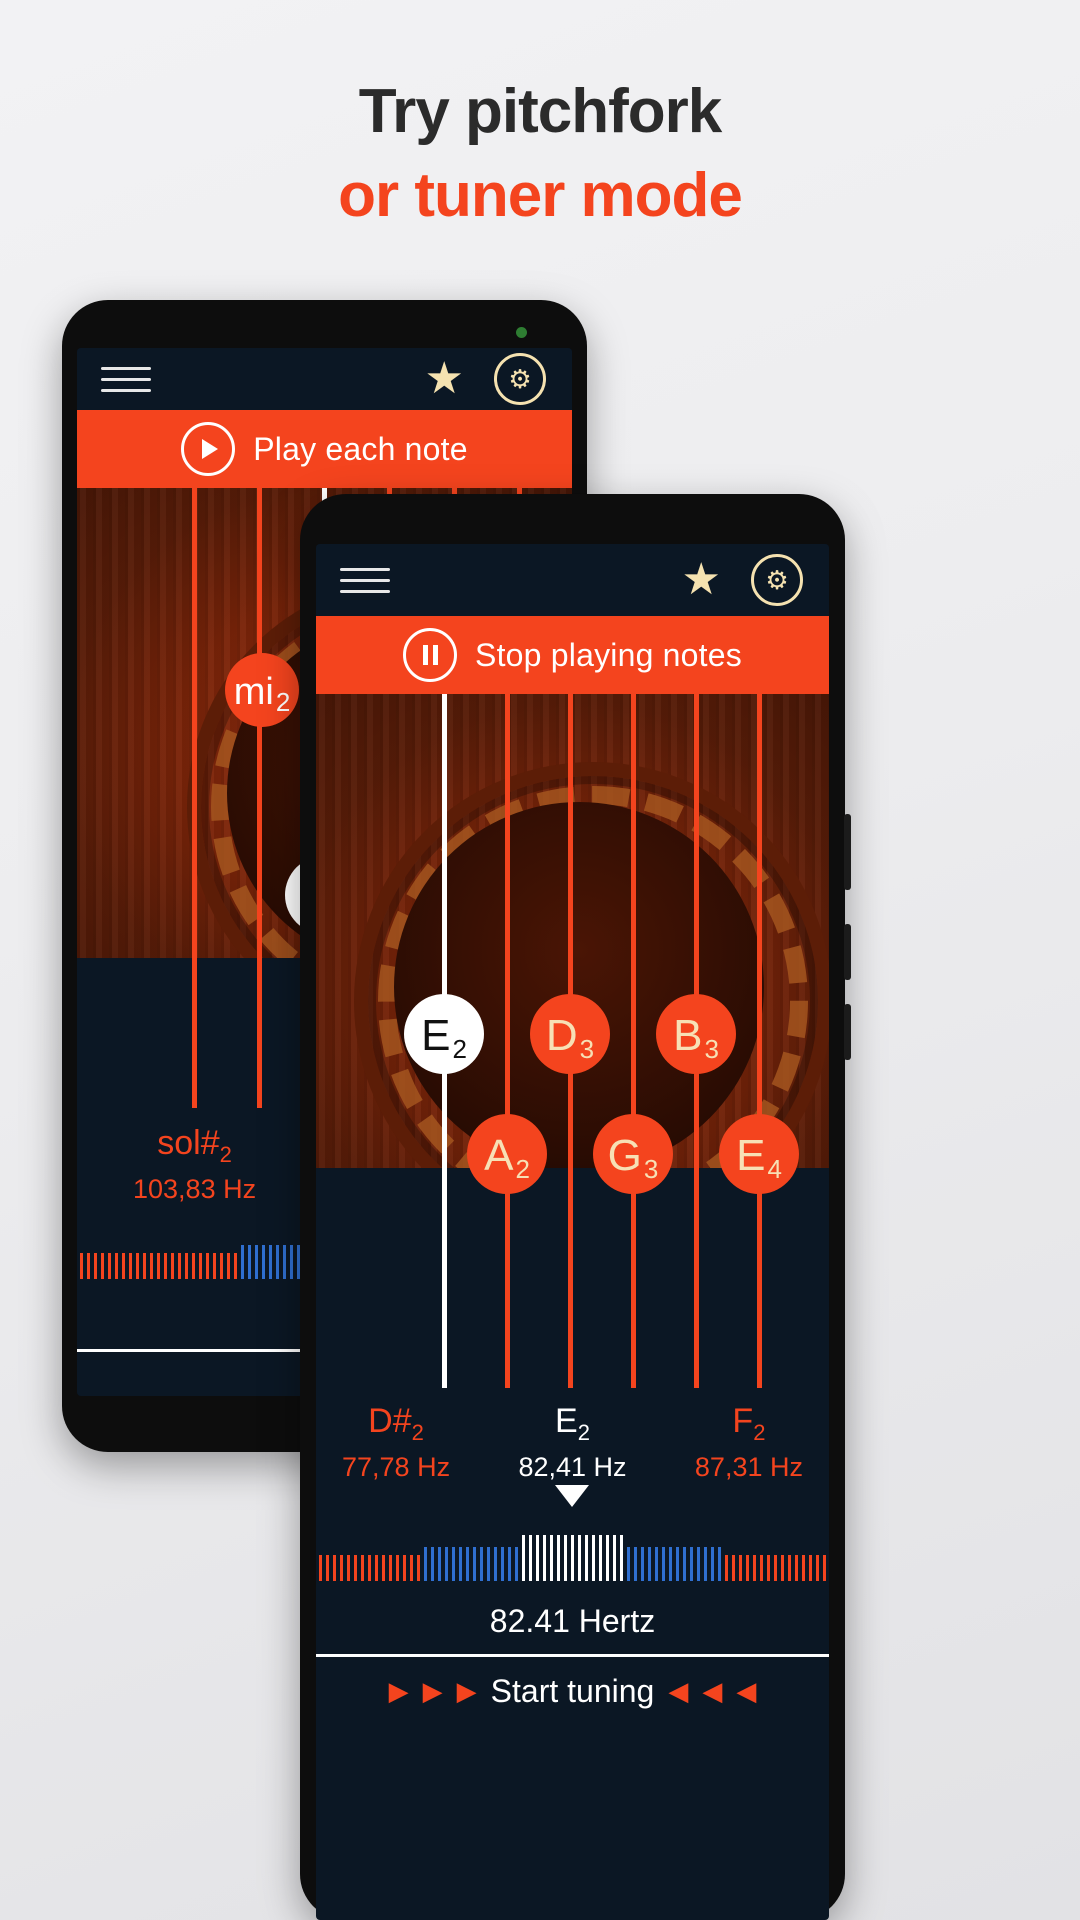 Image resolution: width=1080 pixels, height=1920 pixels. I want to click on start-tuning-button: ▶ ▶ ▶ Start tuning ◀ ◀ ◀, so click(572, 1689).